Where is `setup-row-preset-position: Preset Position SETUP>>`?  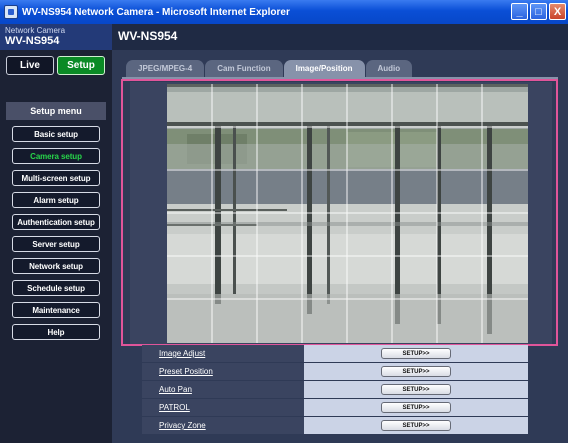
setup-row-preset-position: Preset Position SETUP>> is located at coordinates (335, 371).